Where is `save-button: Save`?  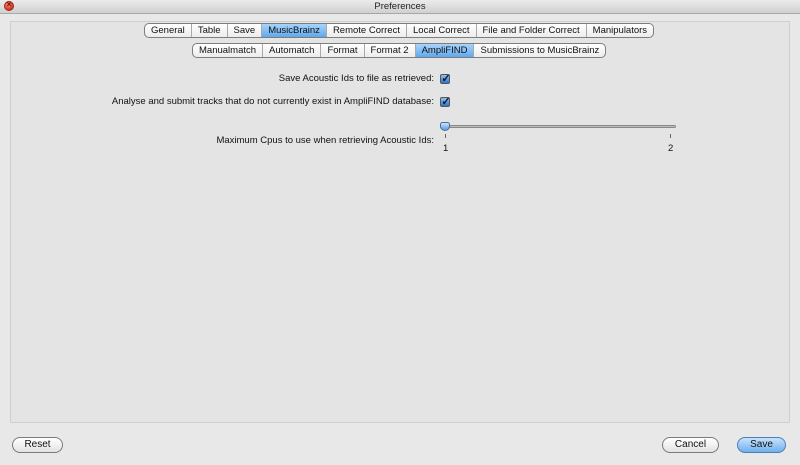 save-button: Save is located at coordinates (761, 445).